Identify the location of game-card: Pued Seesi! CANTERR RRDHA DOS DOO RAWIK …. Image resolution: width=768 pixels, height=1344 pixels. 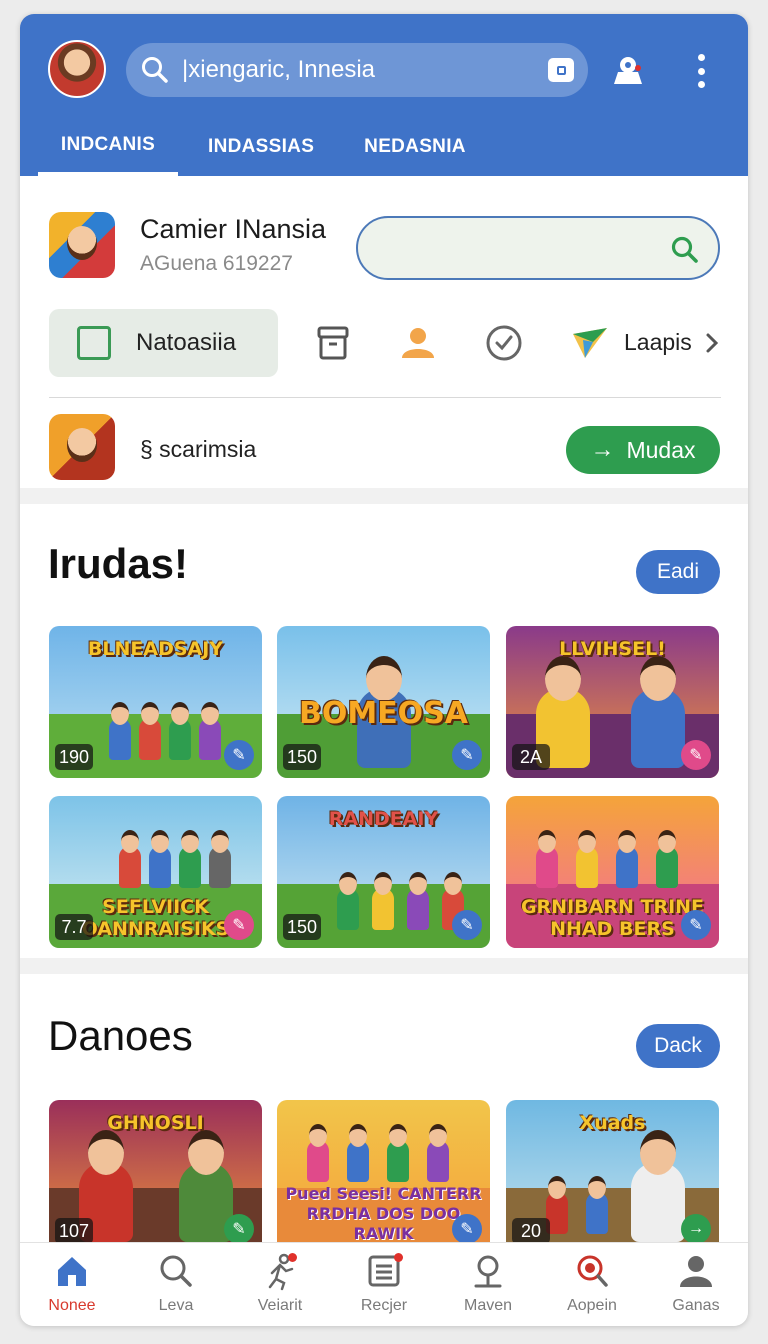
(383, 1176).